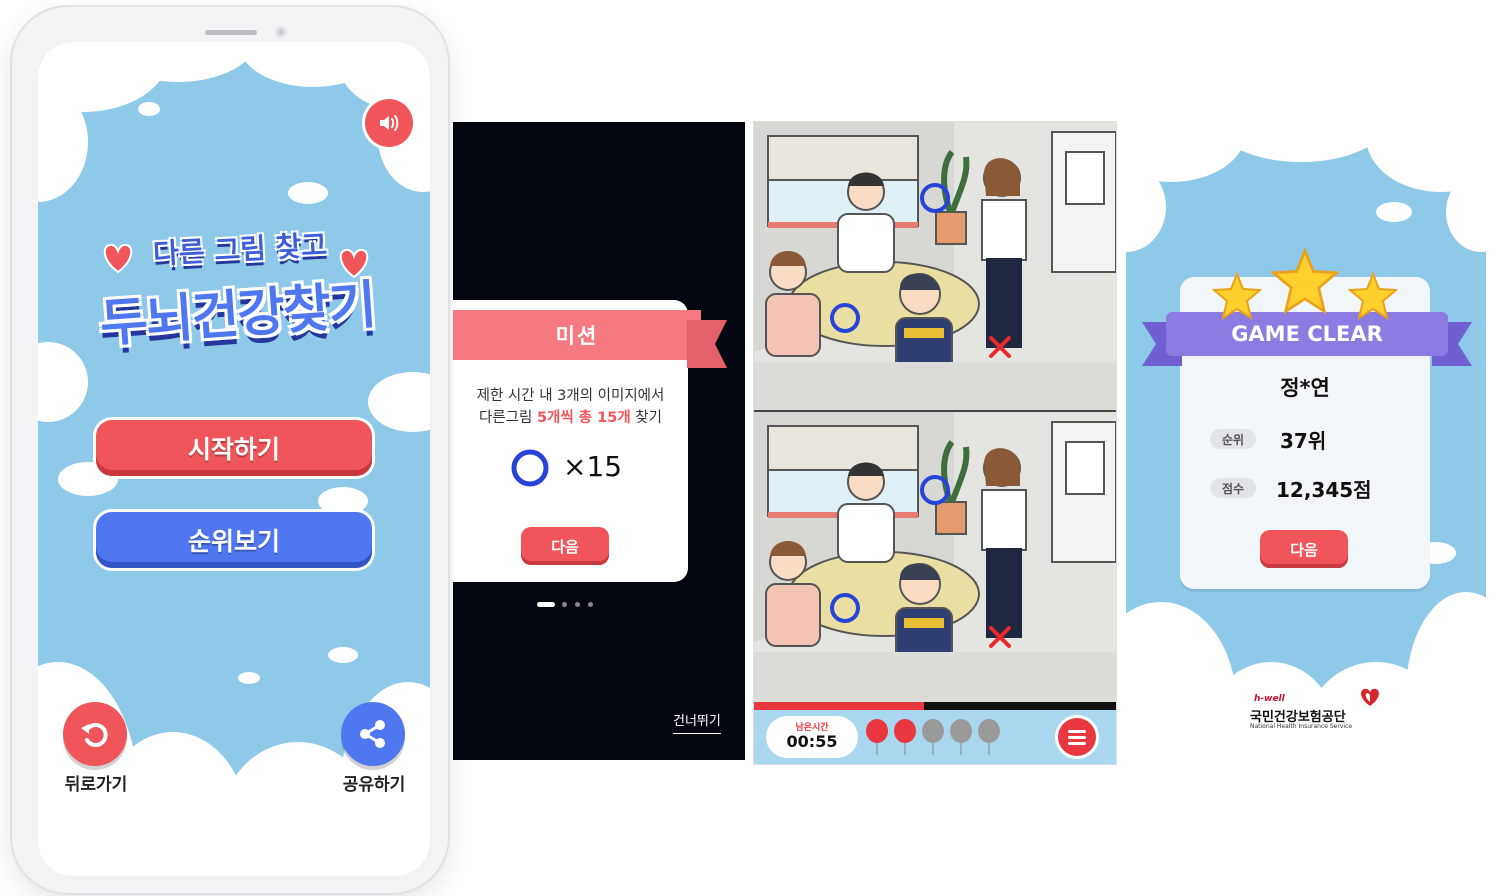 The image size is (1499, 896). What do you see at coordinates (583, 418) in the screenshot?
I see `mission-highlight: 5개씩 총 15개` at bounding box center [583, 418].